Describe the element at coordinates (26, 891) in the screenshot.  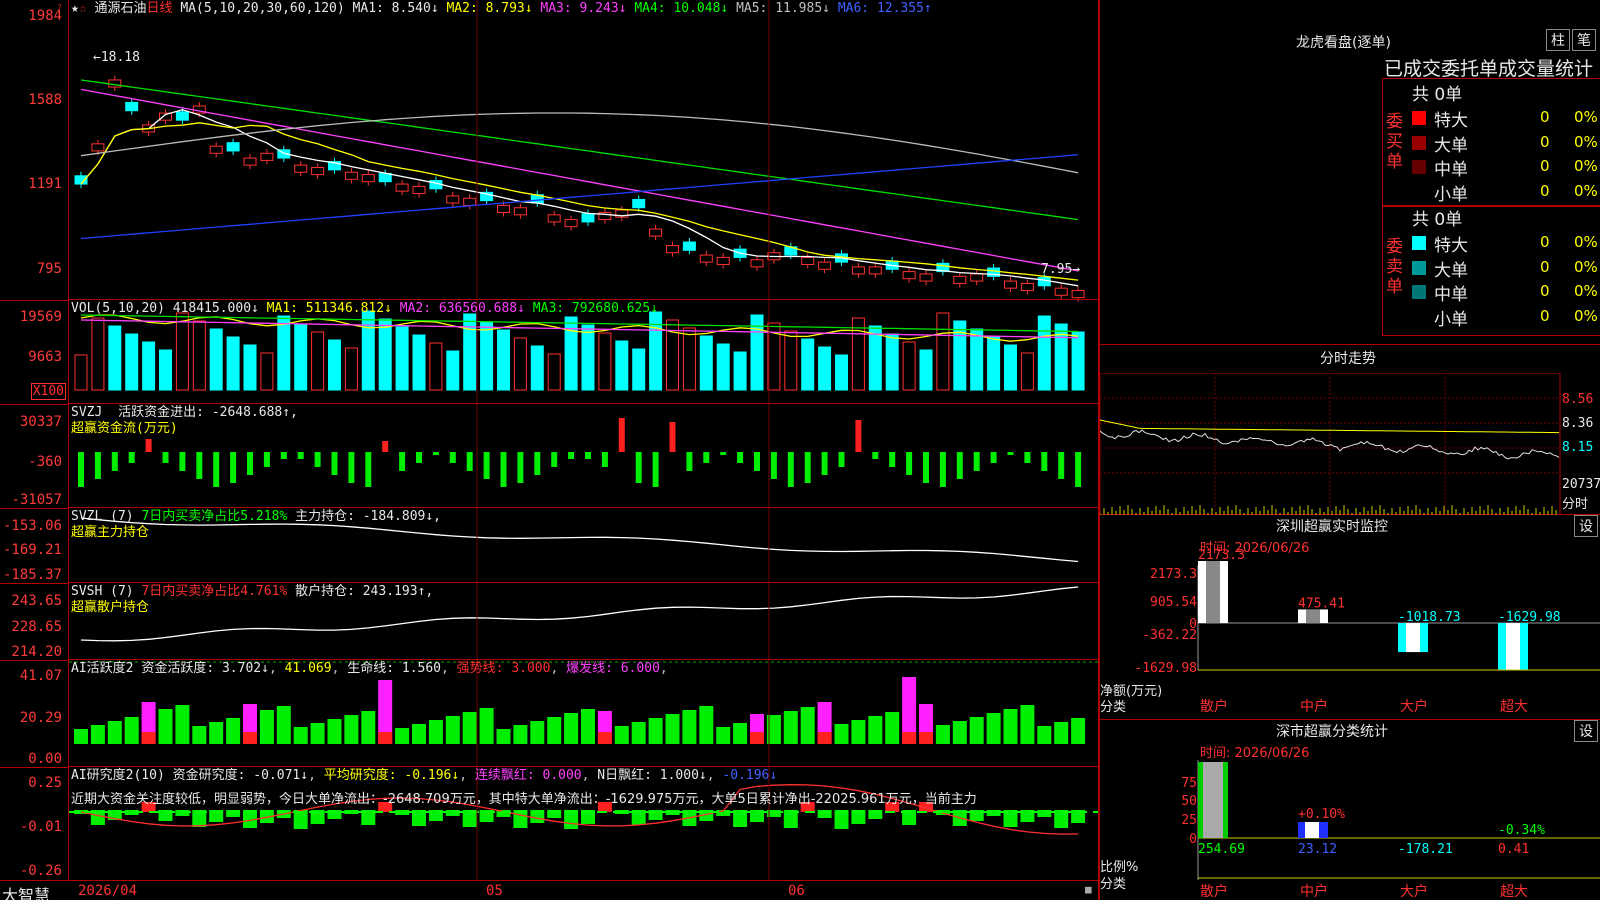
I see `brand-label: 大智慧` at that location.